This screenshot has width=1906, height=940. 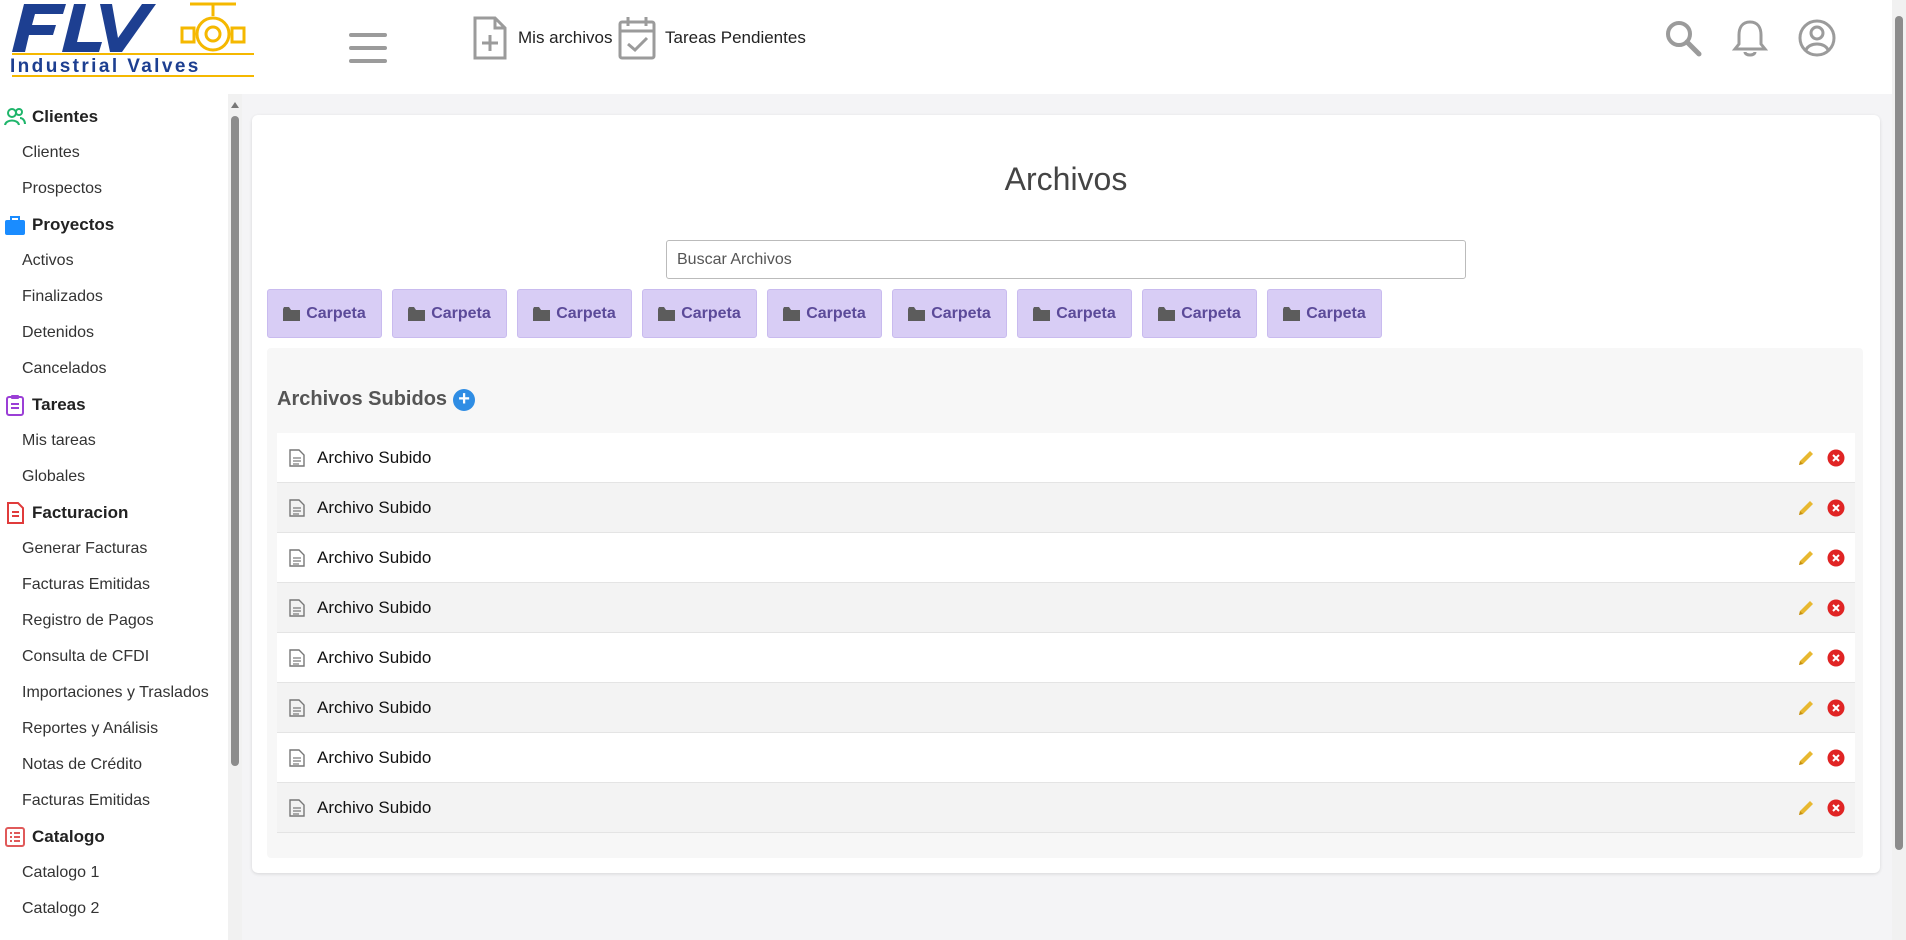 What do you see at coordinates (129, 40) in the screenshot?
I see `company-logo: Industrial Valves` at bounding box center [129, 40].